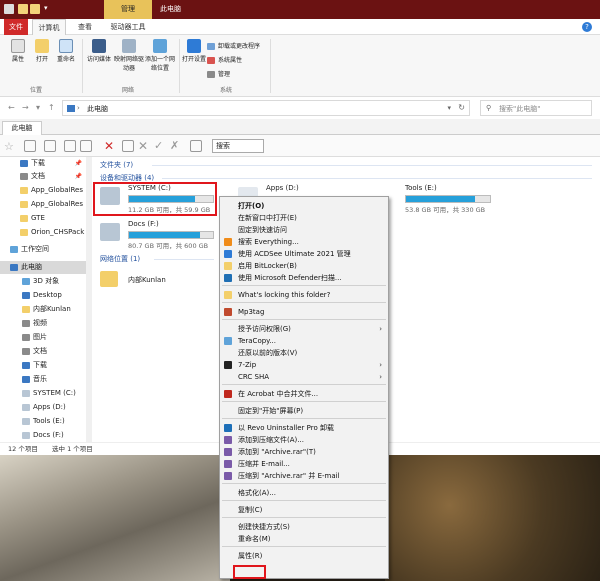 The image size is (600, 581). I want to click on star-icon: ☆, so click(10, 146).